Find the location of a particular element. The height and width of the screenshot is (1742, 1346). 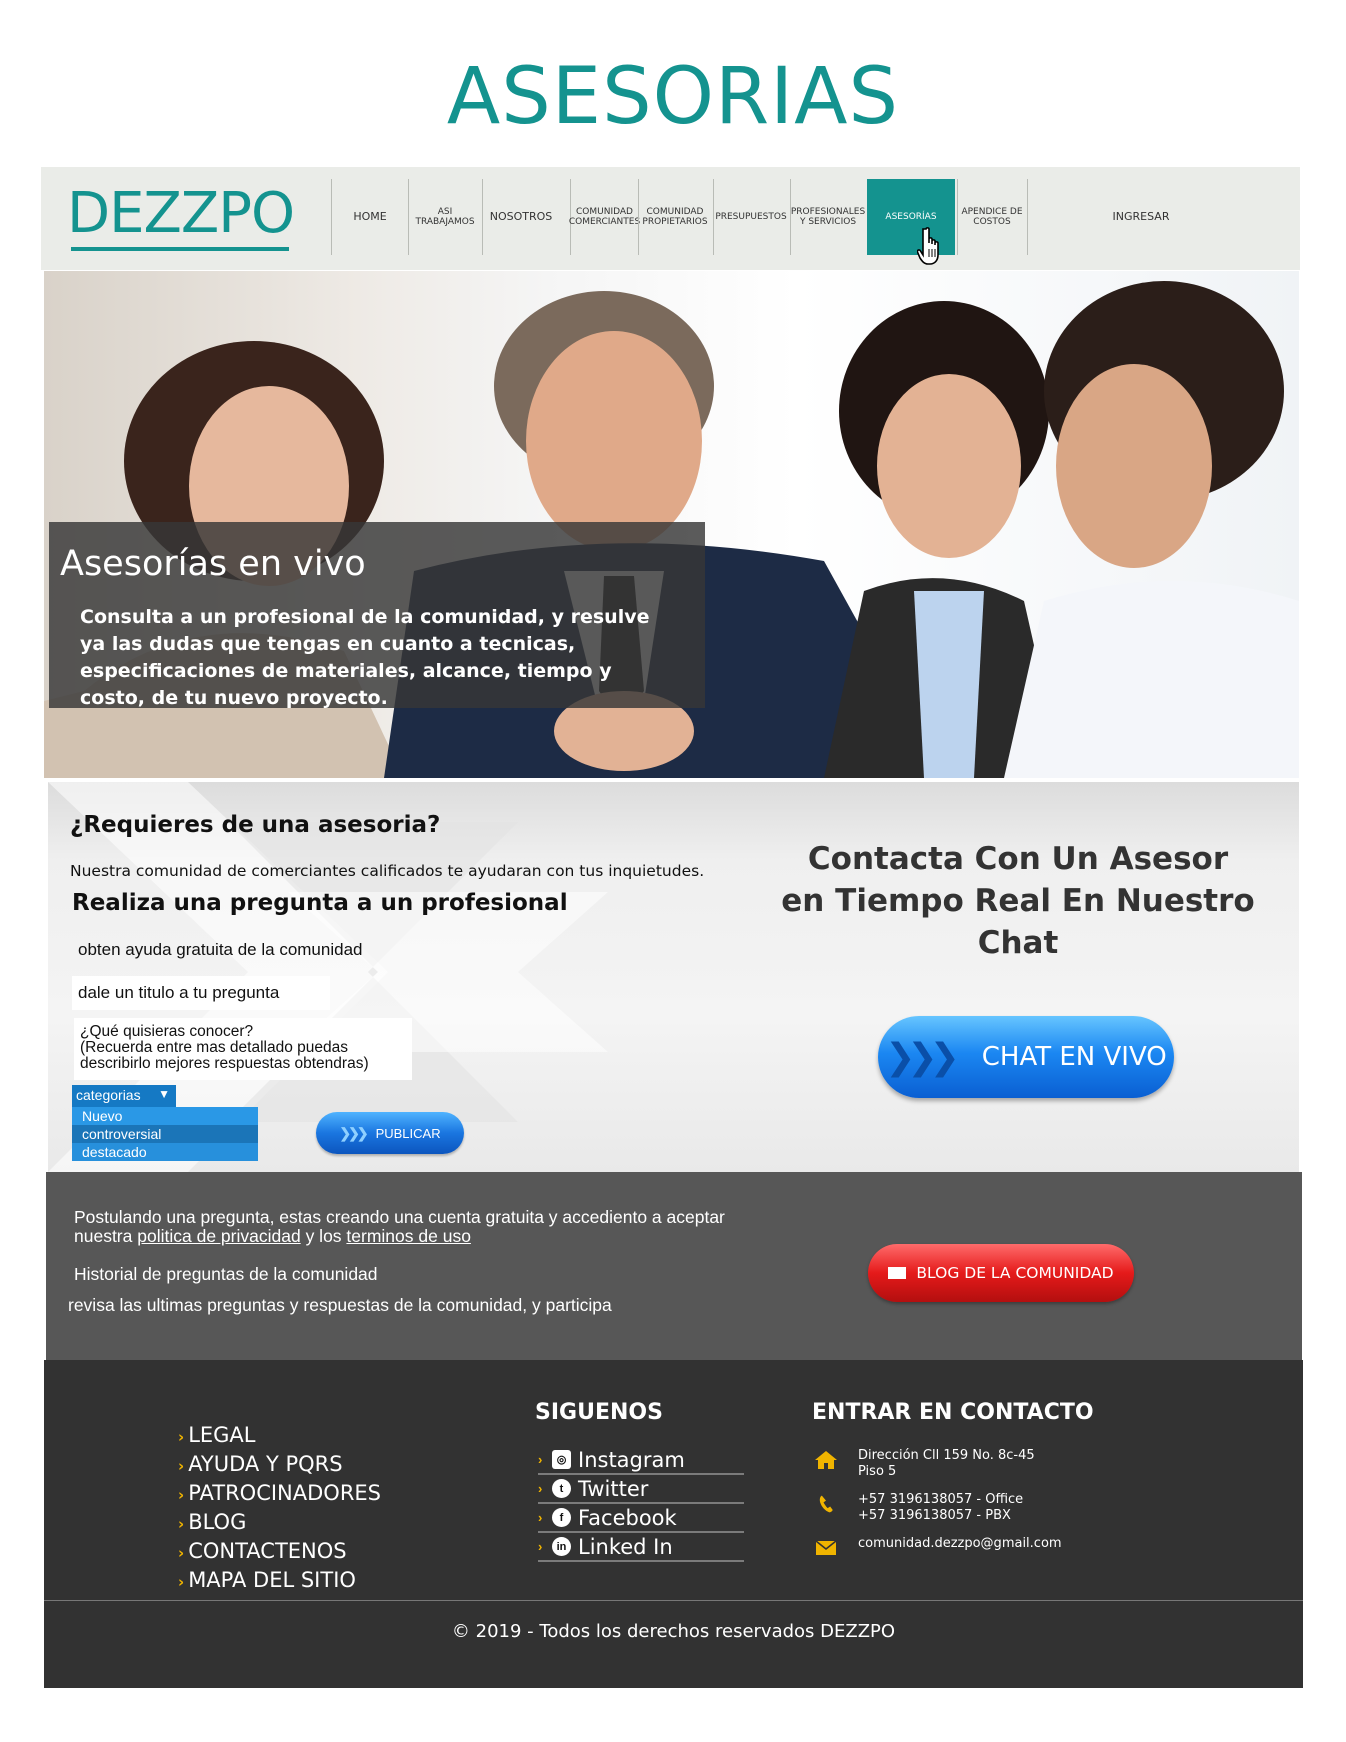

social-linkedin: › in Linked In is located at coordinates (641, 1547).